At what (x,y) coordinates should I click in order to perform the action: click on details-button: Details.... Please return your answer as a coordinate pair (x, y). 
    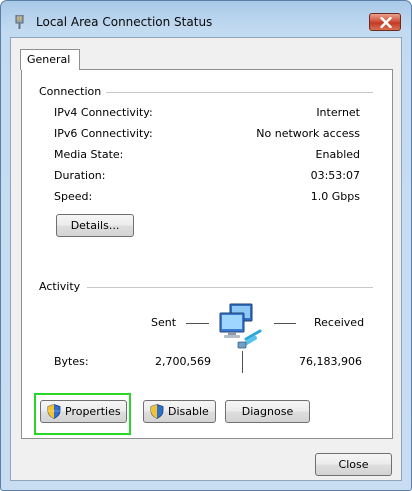
    Looking at the image, I should click on (95, 225).